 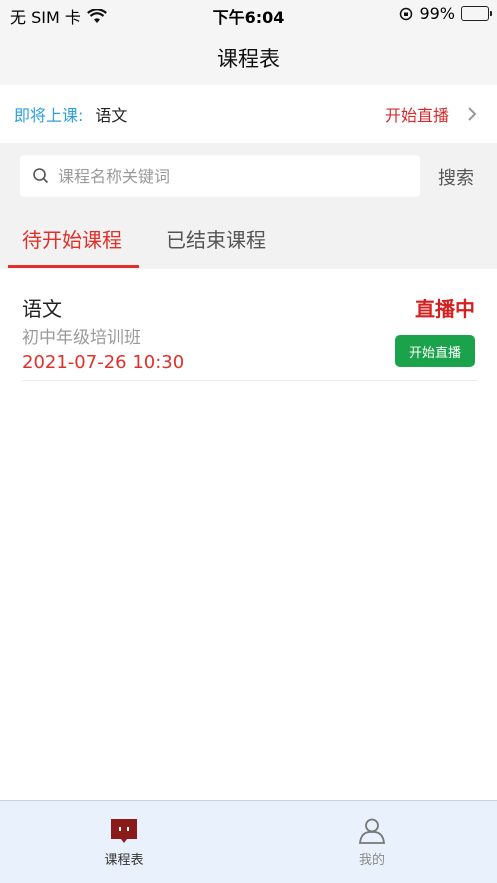 I want to click on orientation-lock-icon, so click(x=406, y=13).